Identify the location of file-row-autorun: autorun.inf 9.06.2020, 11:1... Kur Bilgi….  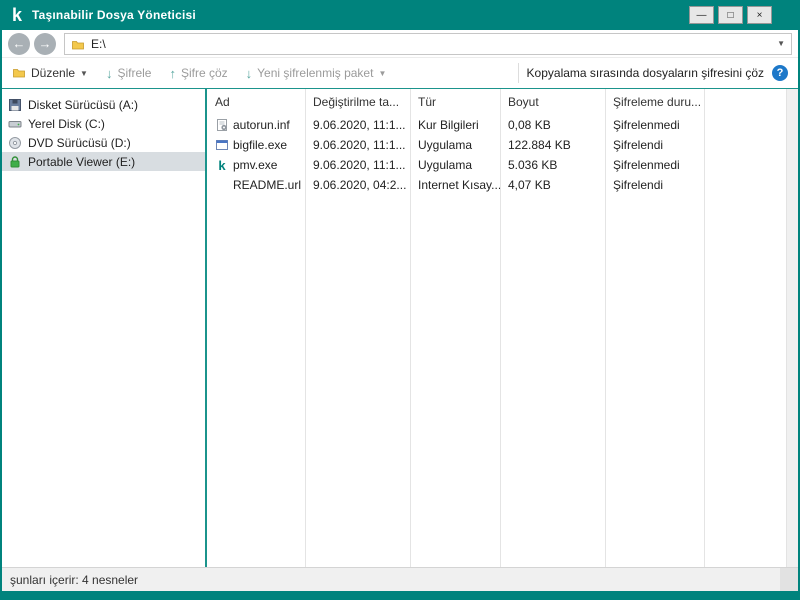
(496, 125).